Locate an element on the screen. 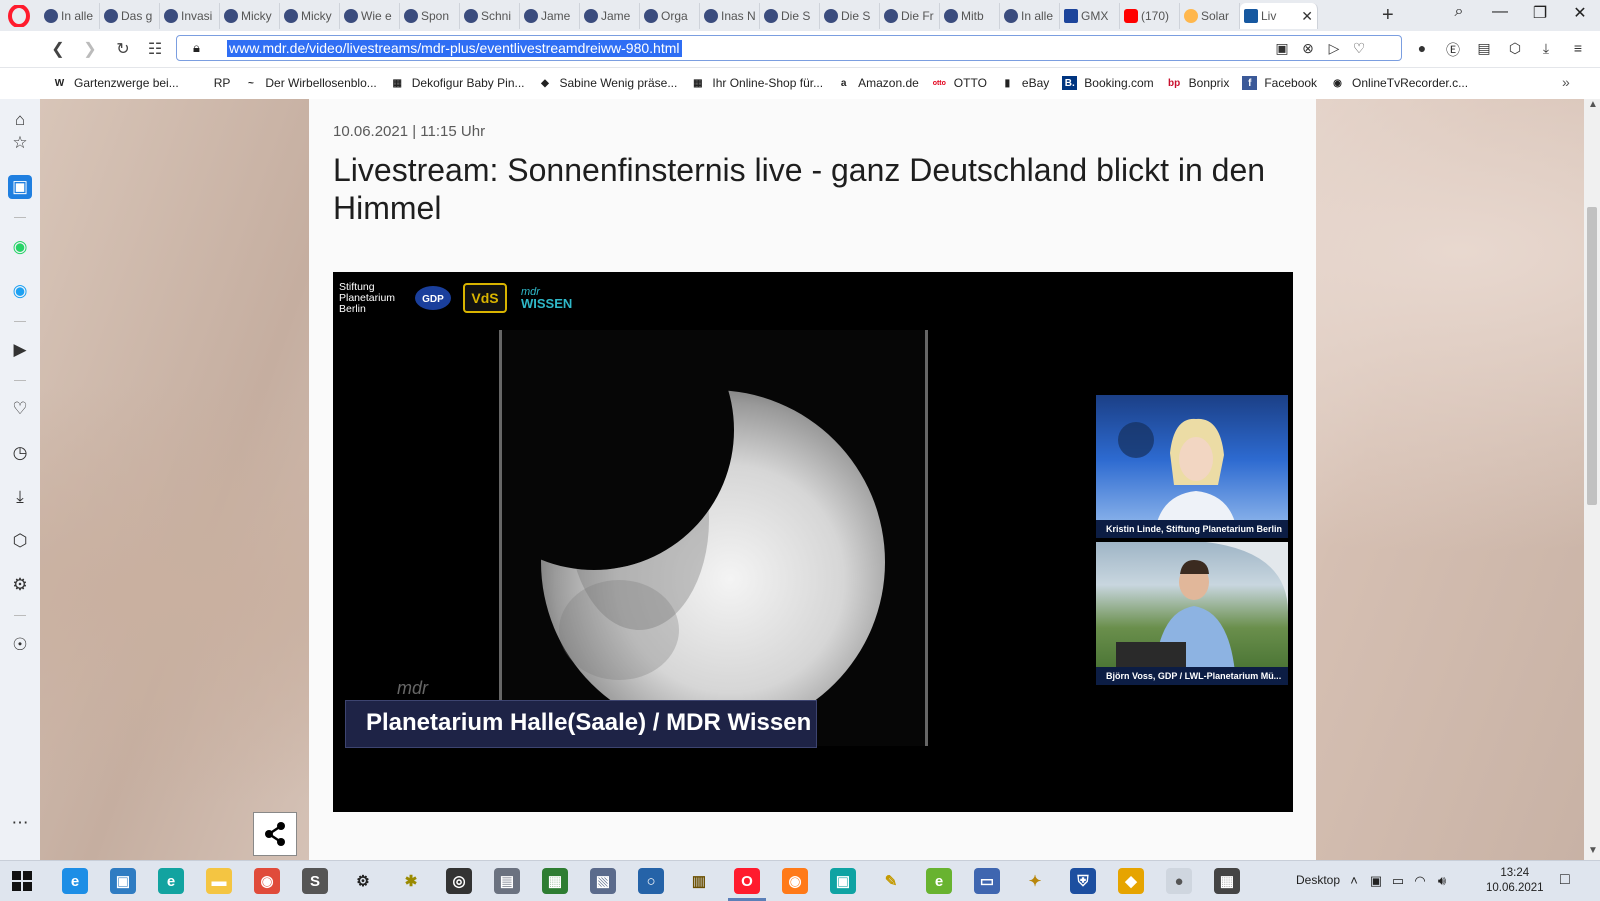  store-app-icon: ▣ is located at coordinates (843, 881).